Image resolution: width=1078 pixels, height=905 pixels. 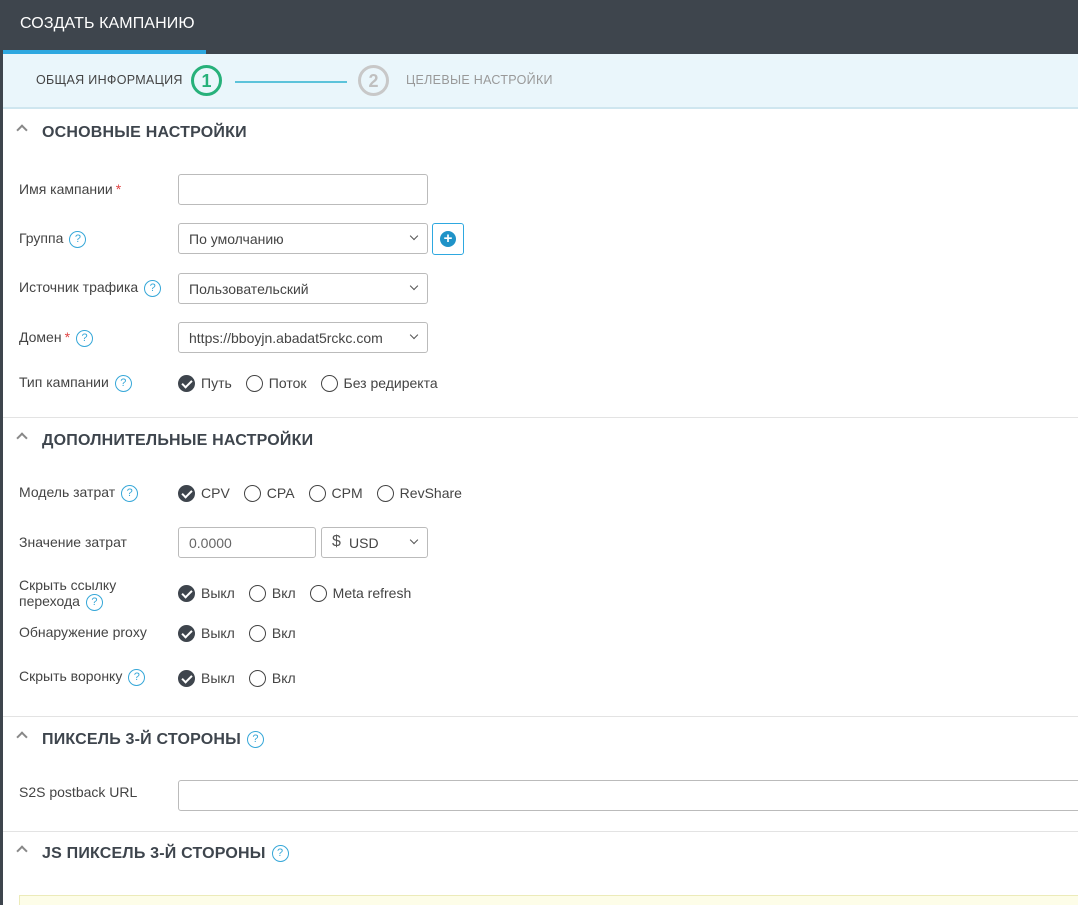 I want to click on plus-circle-icon: +, so click(x=448, y=239).